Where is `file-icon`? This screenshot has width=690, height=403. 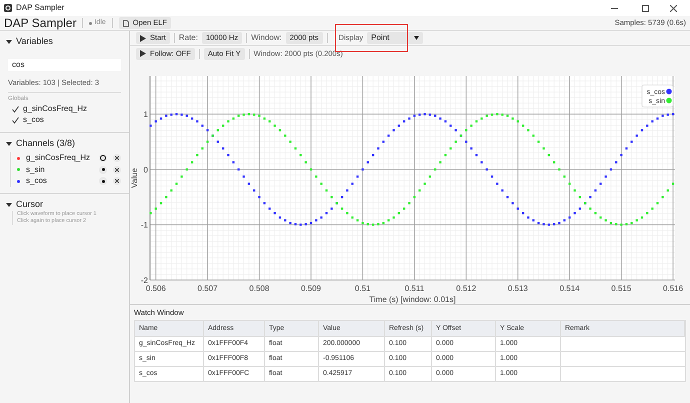 file-icon is located at coordinates (125, 23).